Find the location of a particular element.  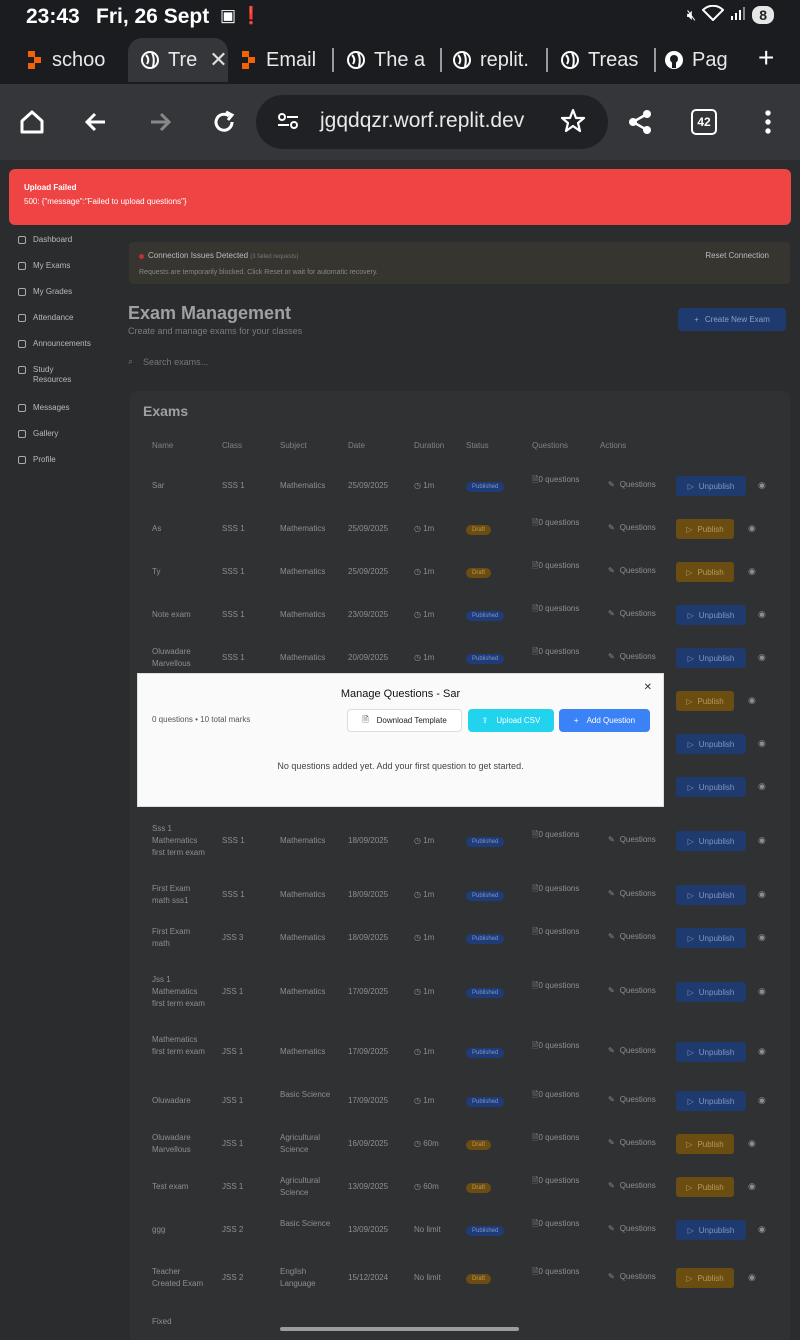

tab-3: The a is located at coordinates (391, 60).